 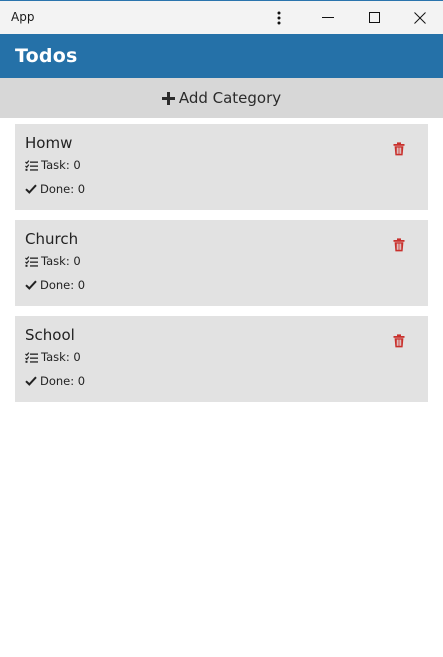 I want to click on minimize-icon, so click(x=328, y=17).